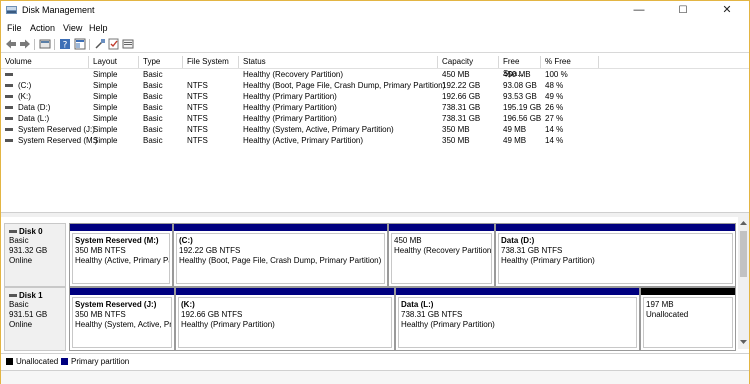  Describe the element at coordinates (34, 118) in the screenshot. I see `volume-cell-volume: Data (L:)` at that location.